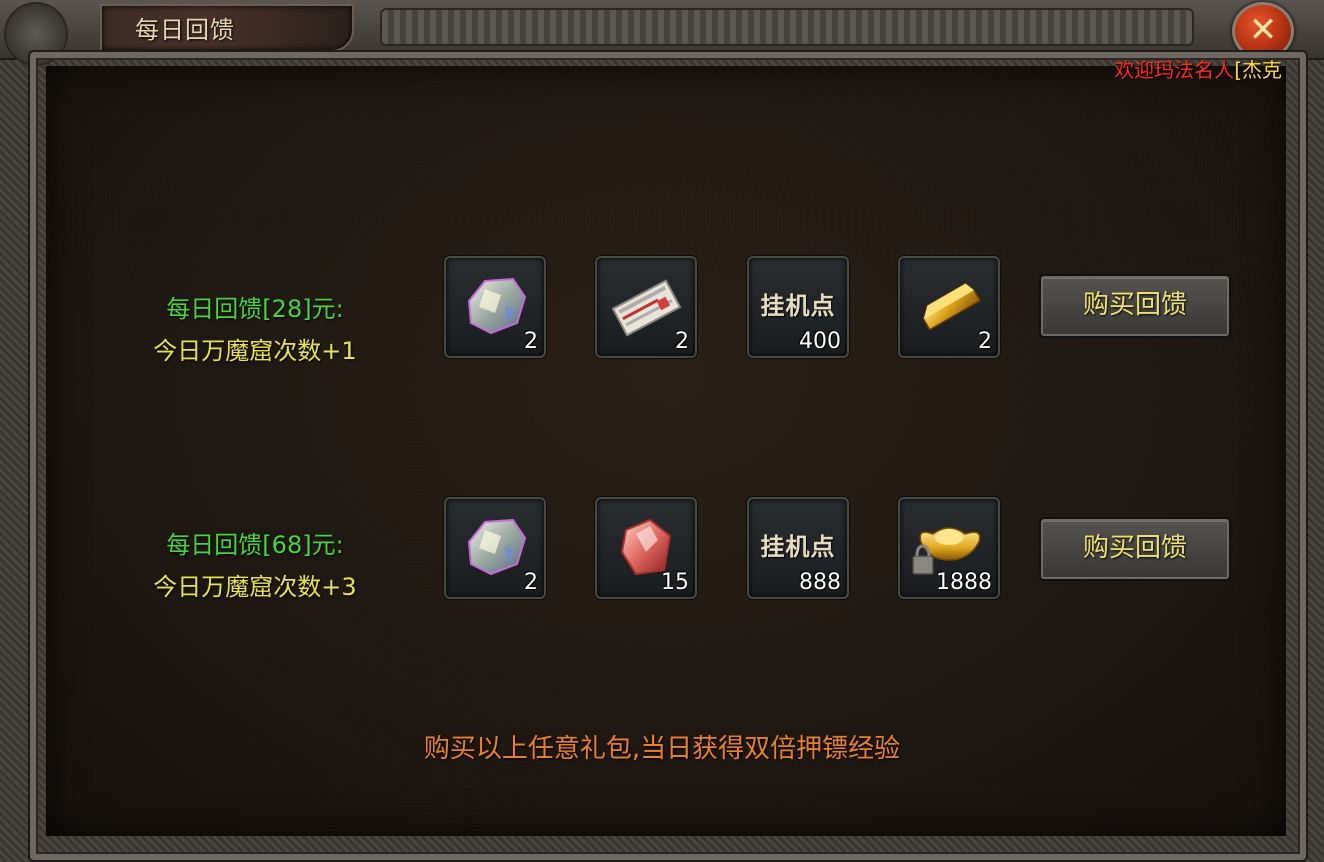 The height and width of the screenshot is (862, 1324). I want to click on item-slot: 1888, so click(949, 548).